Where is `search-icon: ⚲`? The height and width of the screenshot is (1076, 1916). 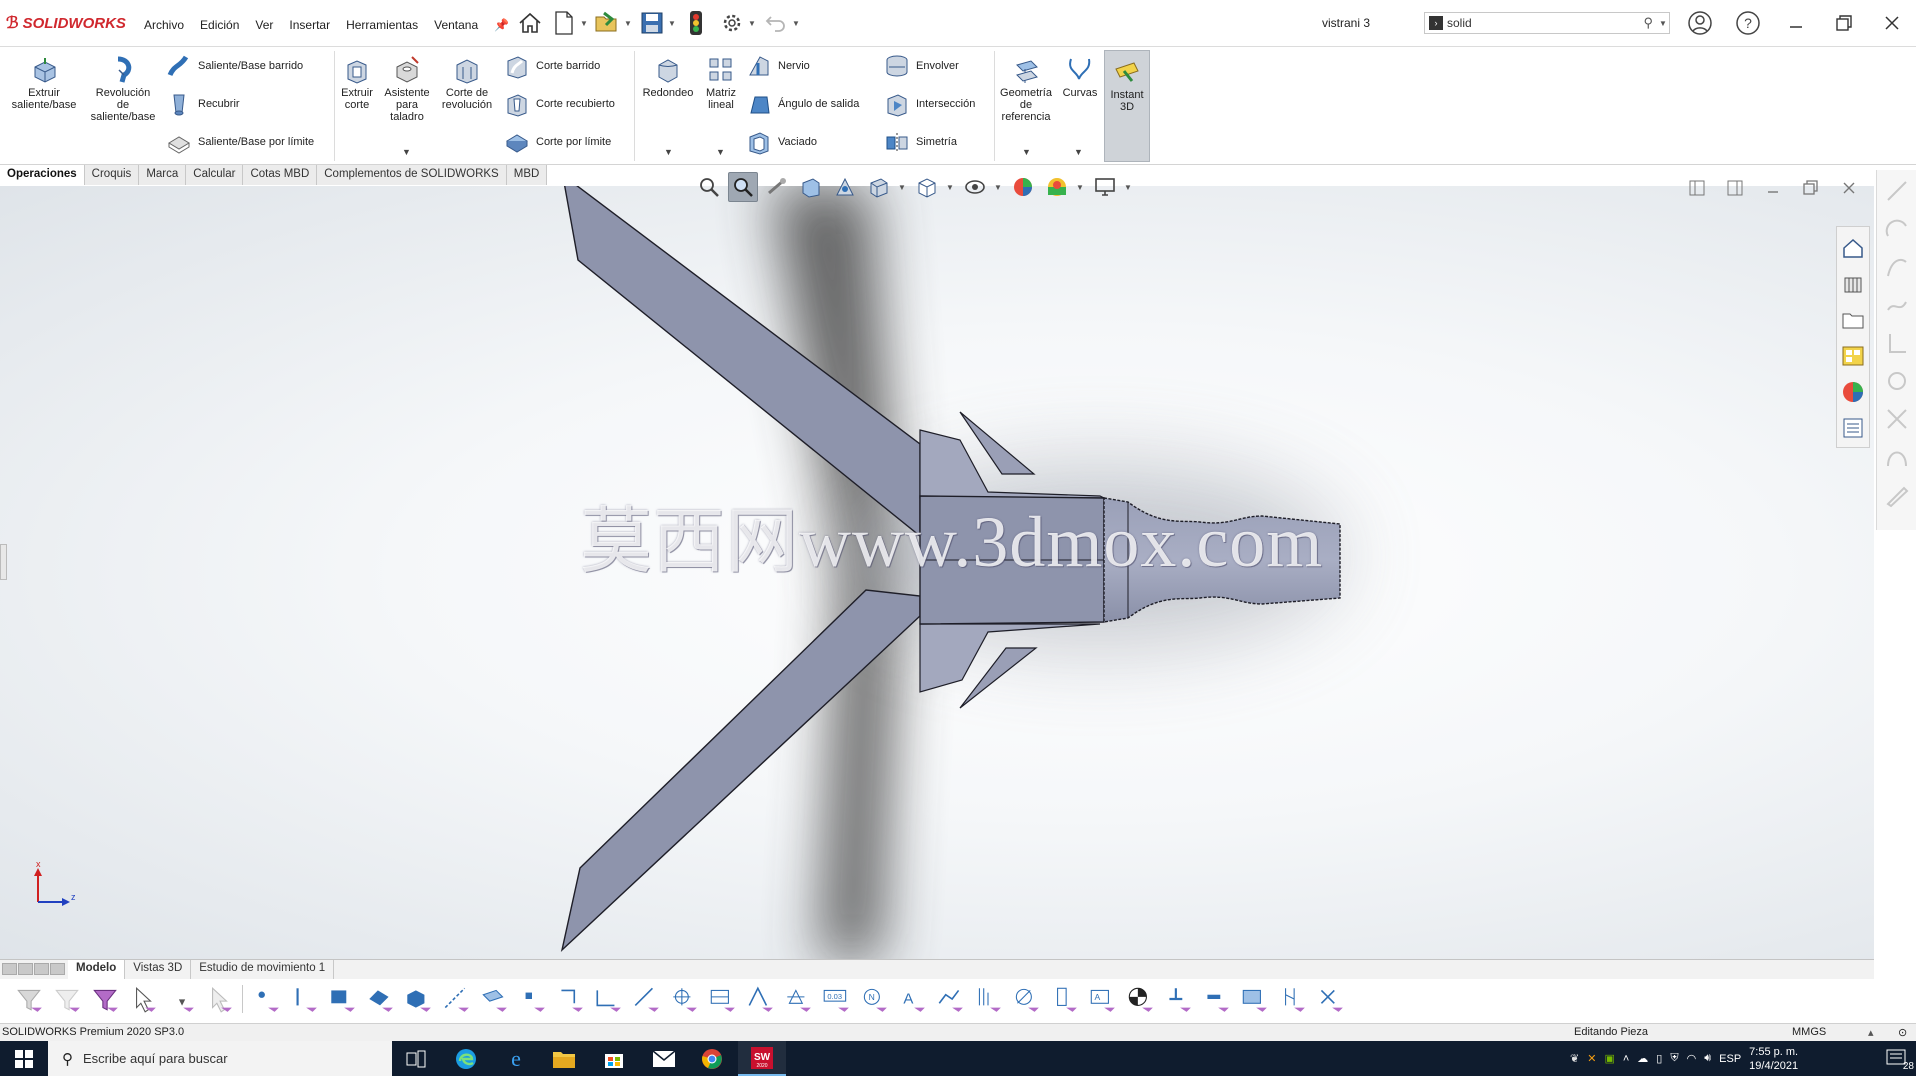
search-icon: ⚲ is located at coordinates (1648, 23).